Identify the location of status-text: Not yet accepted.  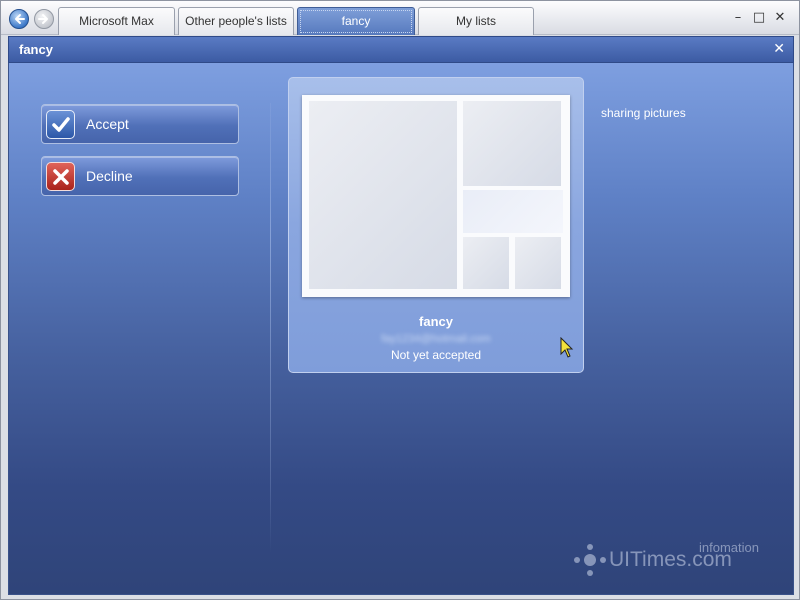
(436, 355).